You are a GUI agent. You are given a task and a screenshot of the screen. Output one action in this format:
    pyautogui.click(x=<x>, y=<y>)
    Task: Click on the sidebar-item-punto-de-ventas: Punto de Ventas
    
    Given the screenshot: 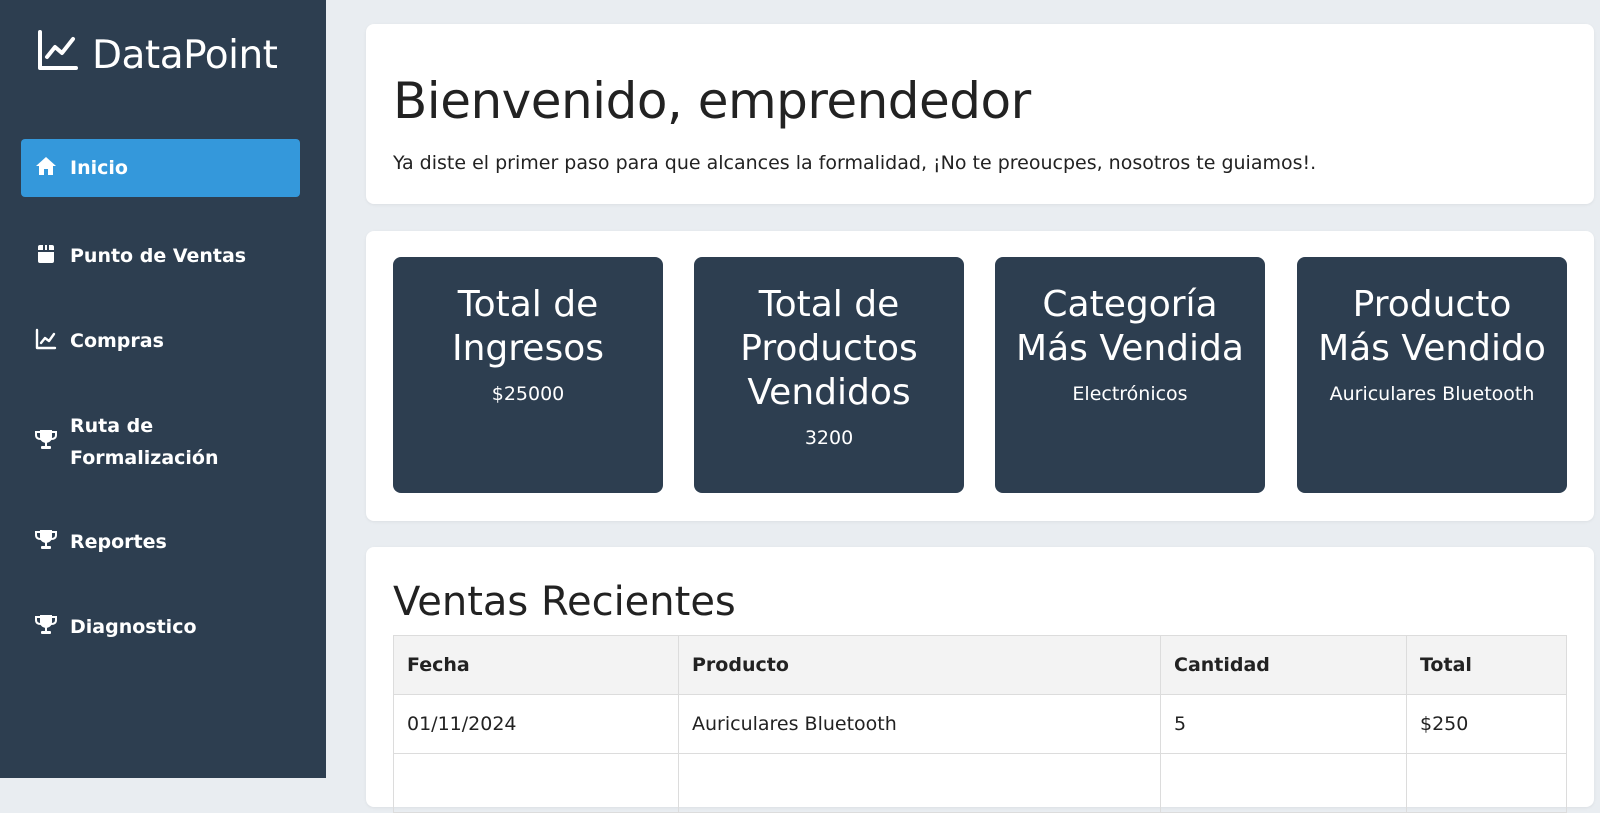 What is the action you would take?
    pyautogui.click(x=160, y=256)
    